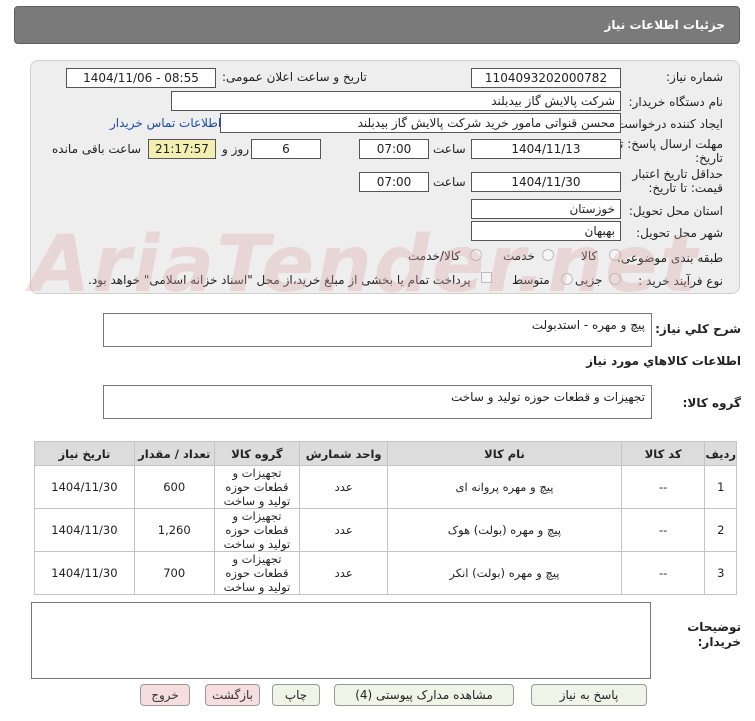 The height and width of the screenshot is (721, 755). I want to click on row-qty: 600, so click(174, 487).